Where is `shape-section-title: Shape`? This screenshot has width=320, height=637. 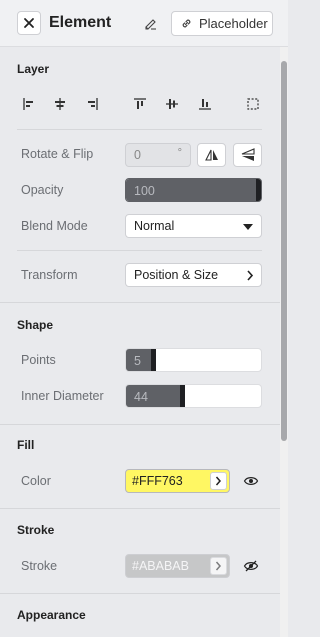
shape-section-title: Shape is located at coordinates (35, 325).